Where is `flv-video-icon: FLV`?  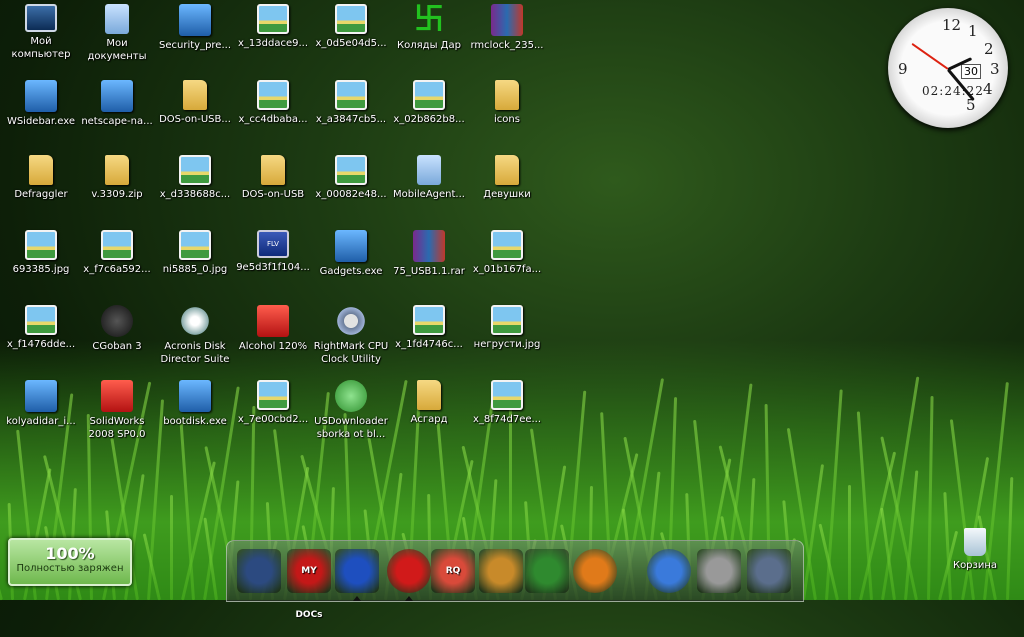 flv-video-icon: FLV is located at coordinates (273, 244).